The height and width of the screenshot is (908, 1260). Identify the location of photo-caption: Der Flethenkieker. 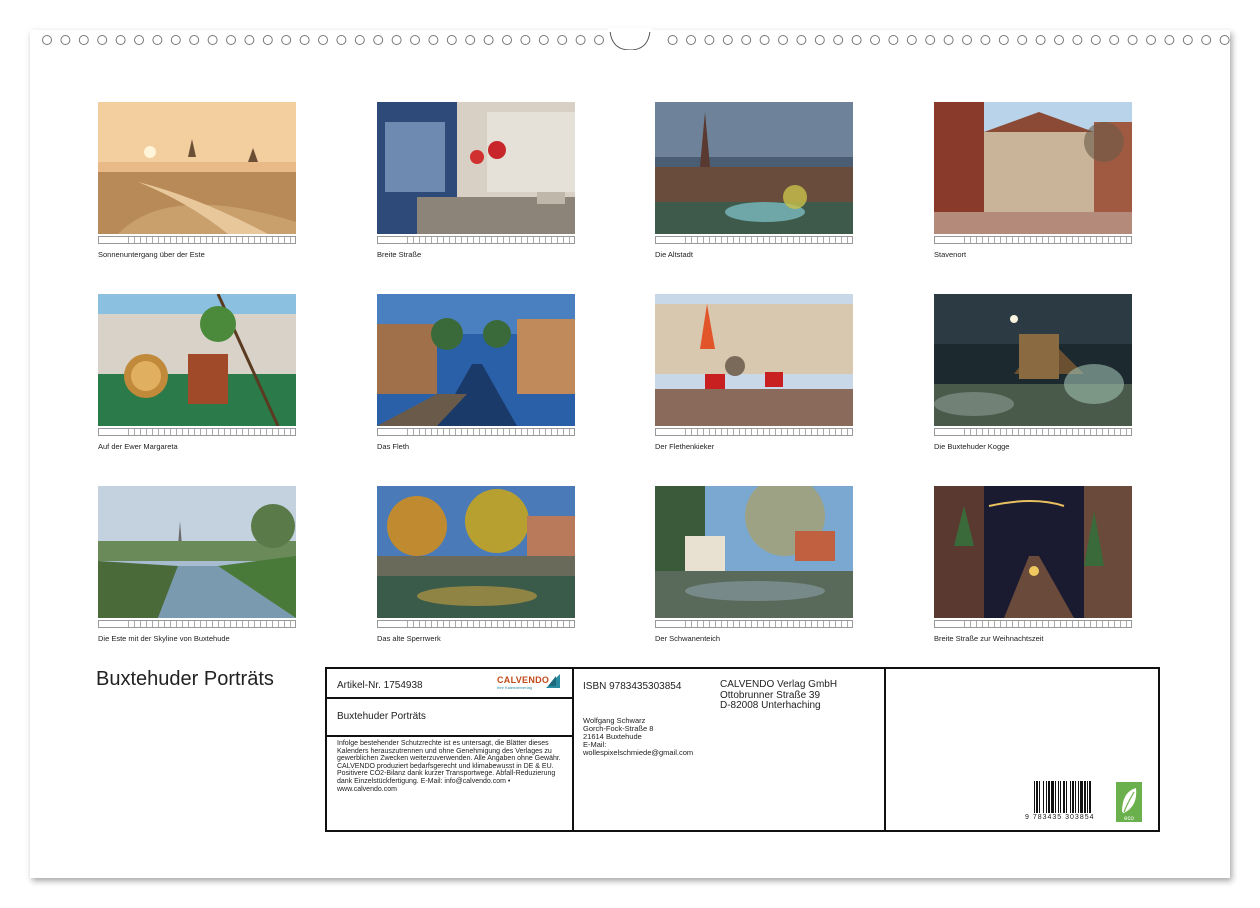
(685, 446).